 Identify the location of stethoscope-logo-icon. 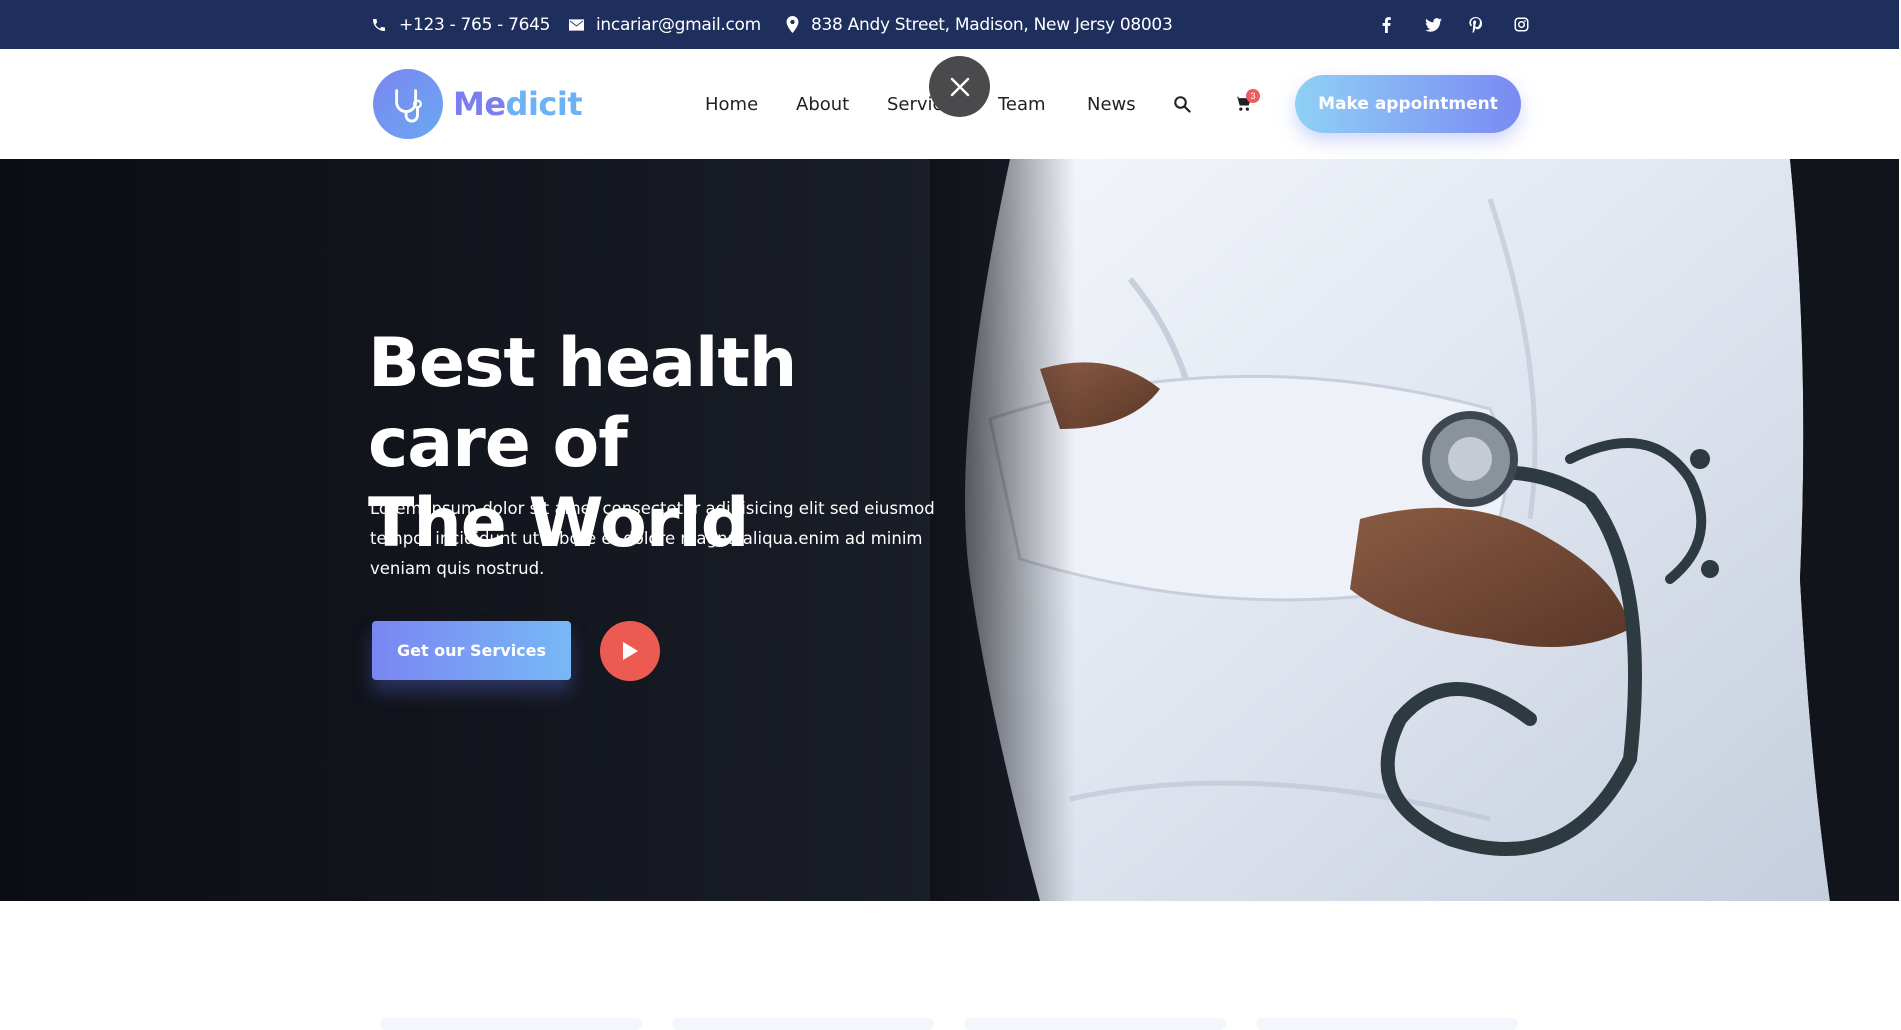
(408, 104).